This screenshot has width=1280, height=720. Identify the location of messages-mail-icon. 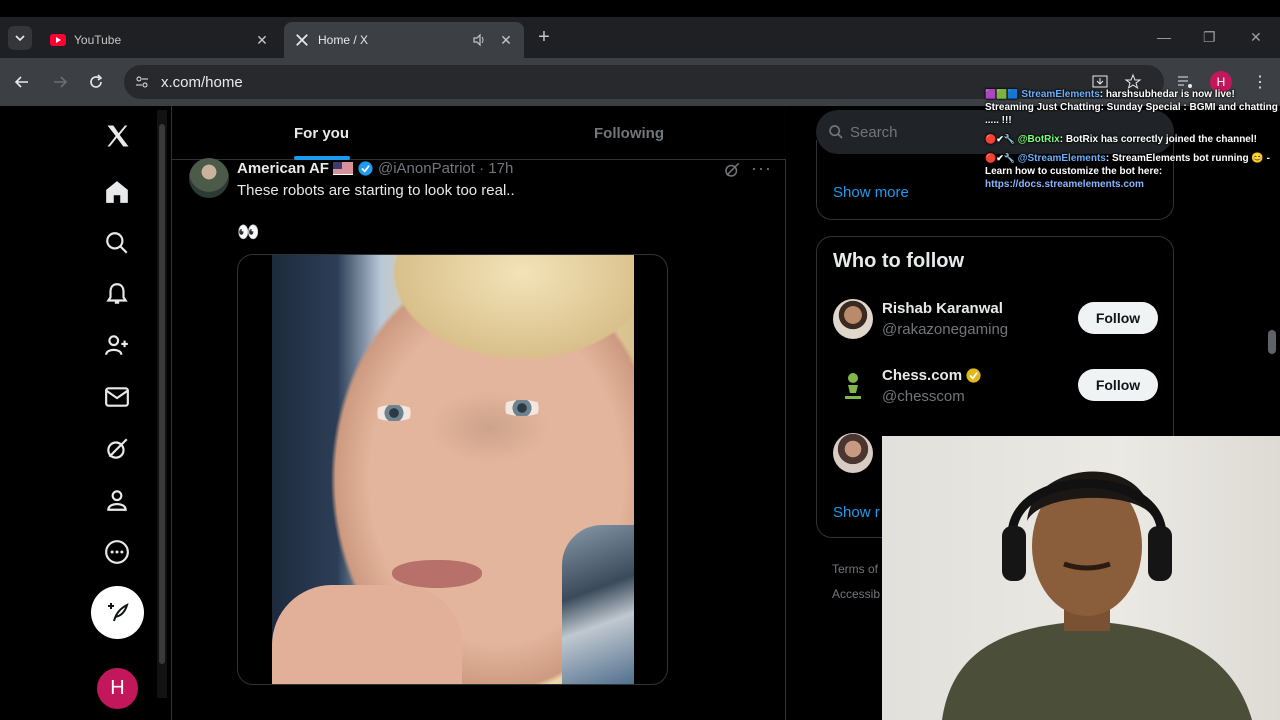
(117, 397).